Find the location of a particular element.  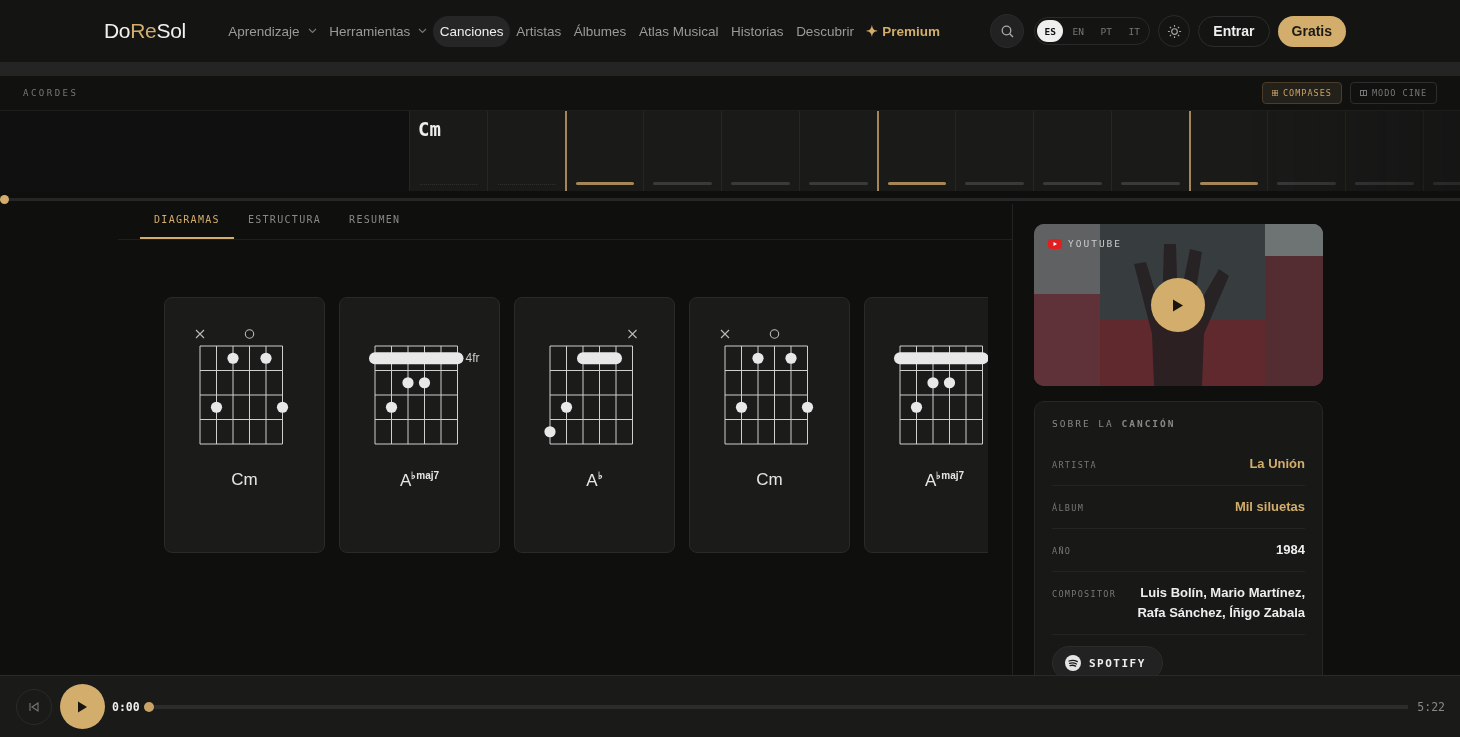

video-icon is located at coordinates (1055, 243).